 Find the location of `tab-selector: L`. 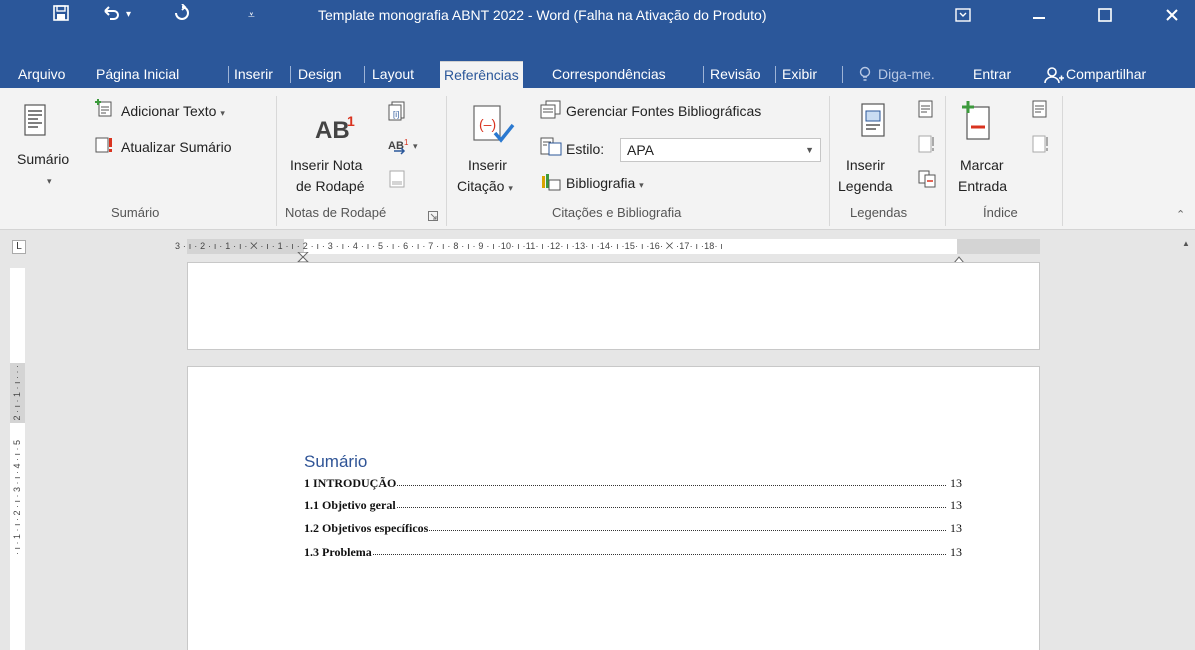

tab-selector: L is located at coordinates (19, 247).